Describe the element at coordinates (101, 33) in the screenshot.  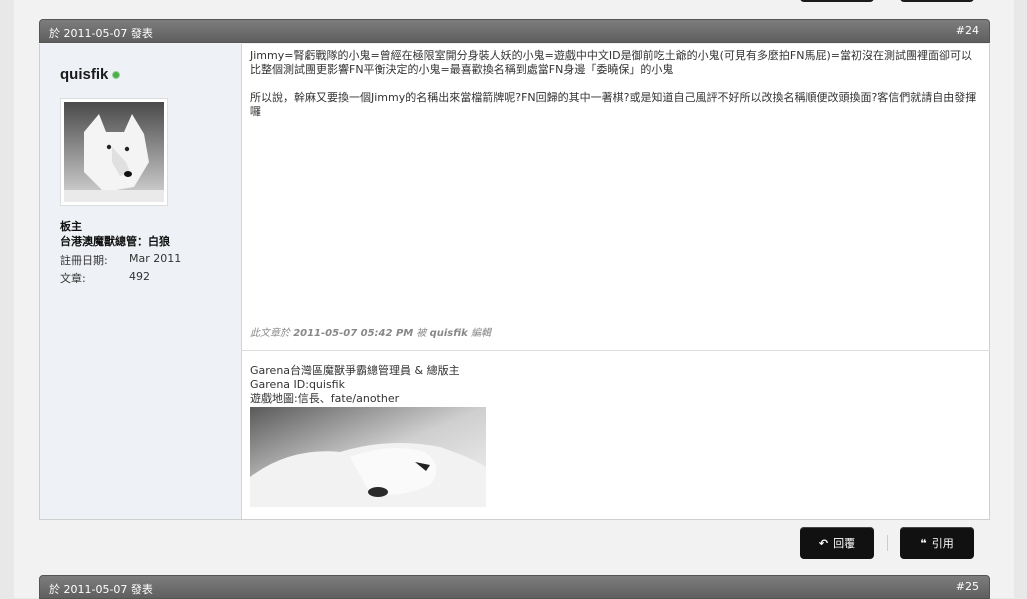
I see `post-date: 於 2011-05-07 發表` at that location.